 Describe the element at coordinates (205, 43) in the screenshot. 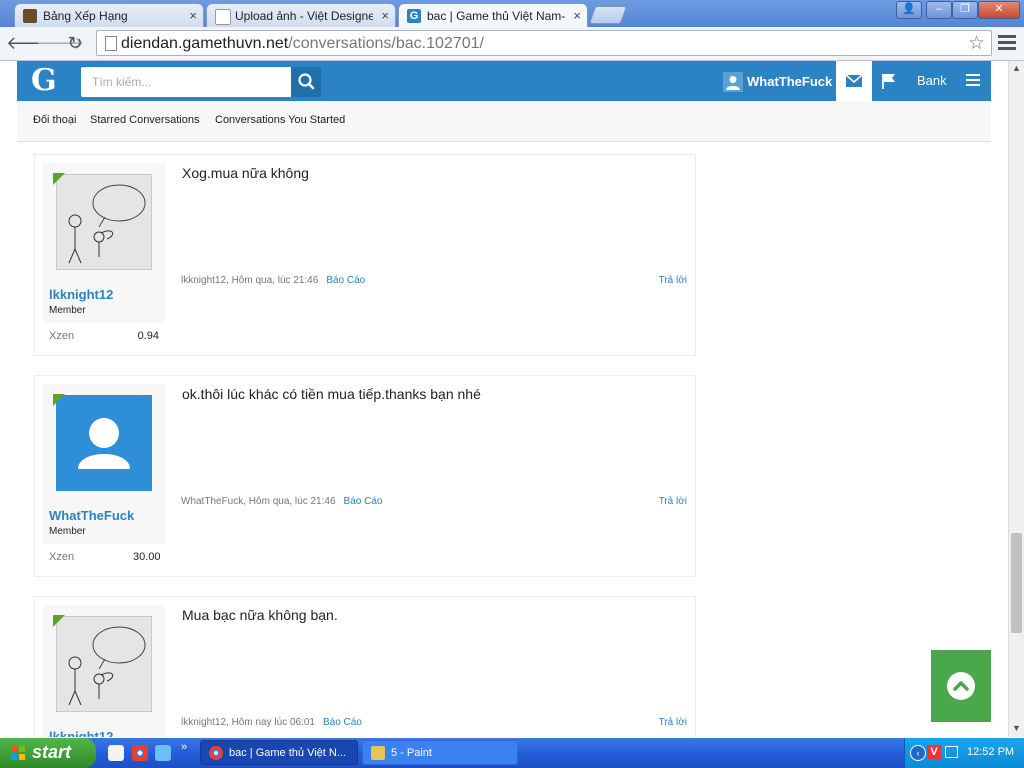

I see `url-domain: diendan.gamethuvn.net` at that location.